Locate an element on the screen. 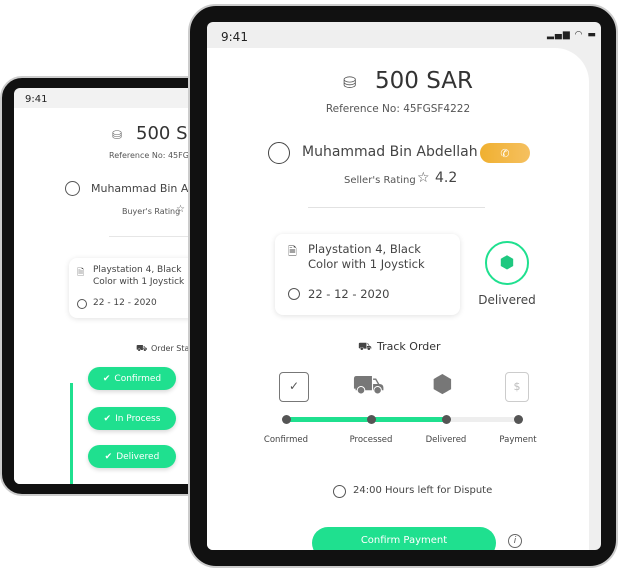 This screenshot has height=571, width=623. order-status-icon: ⛟ is located at coordinates (142, 349).